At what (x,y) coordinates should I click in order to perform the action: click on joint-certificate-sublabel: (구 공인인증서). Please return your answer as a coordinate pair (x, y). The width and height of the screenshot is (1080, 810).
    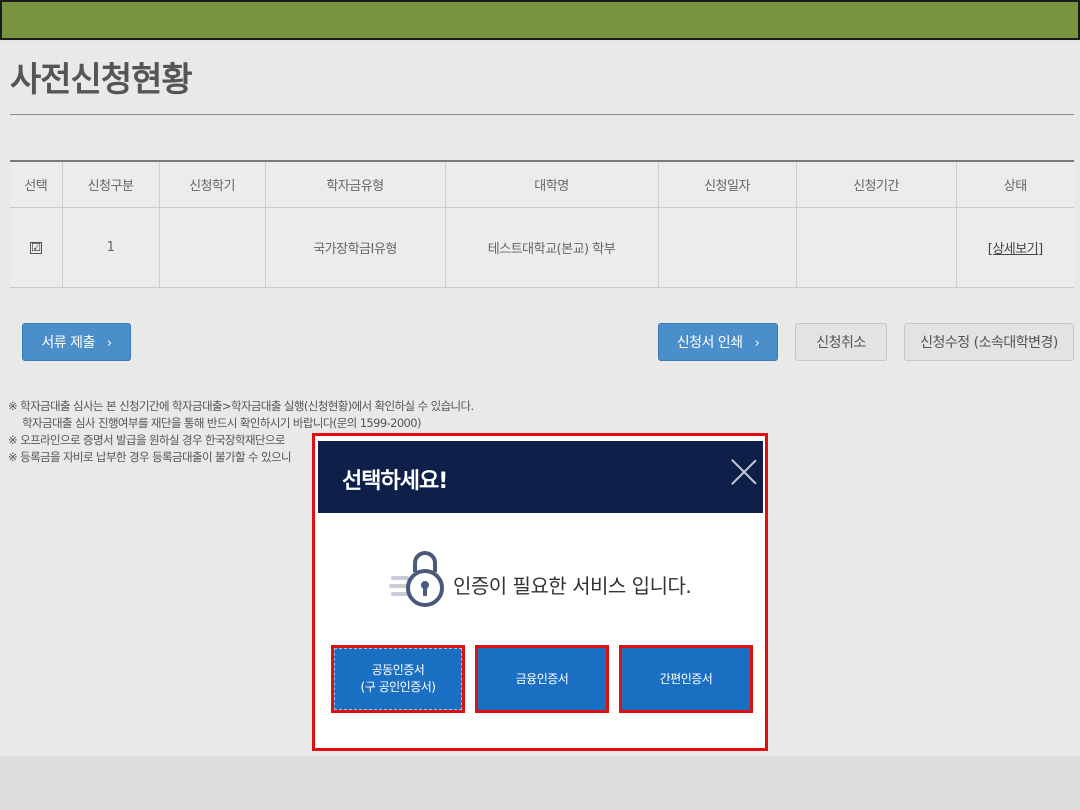
    Looking at the image, I should click on (398, 687).